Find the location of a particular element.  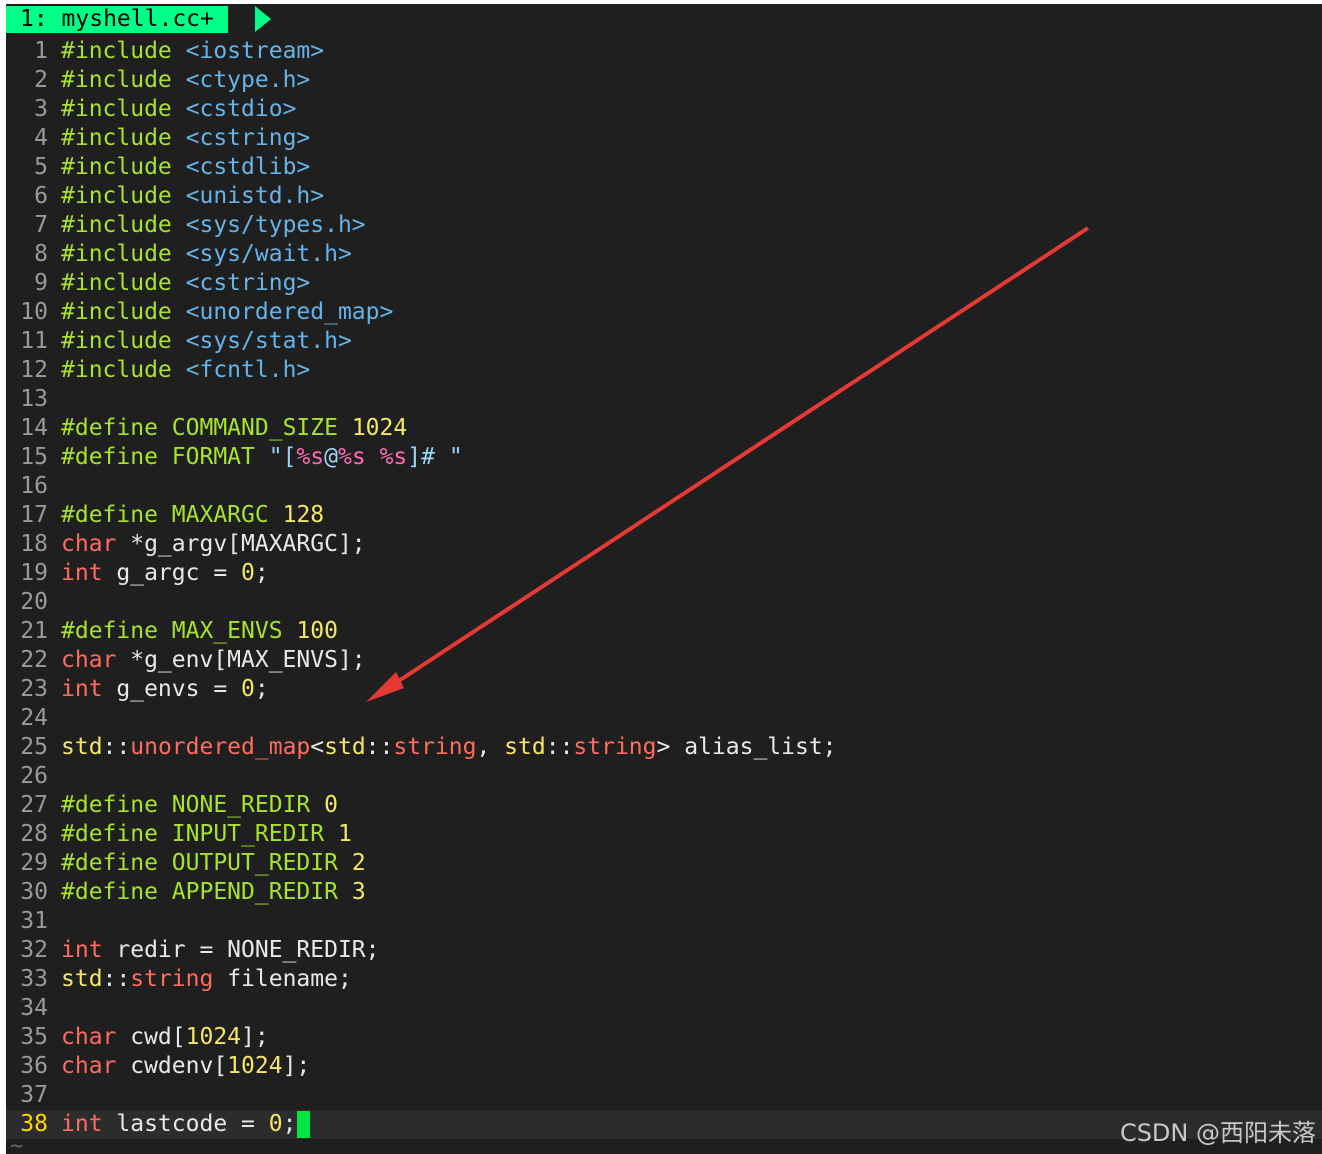

code-line: 29 #define OUTPUT_REDIR 2 is located at coordinates (664, 863).